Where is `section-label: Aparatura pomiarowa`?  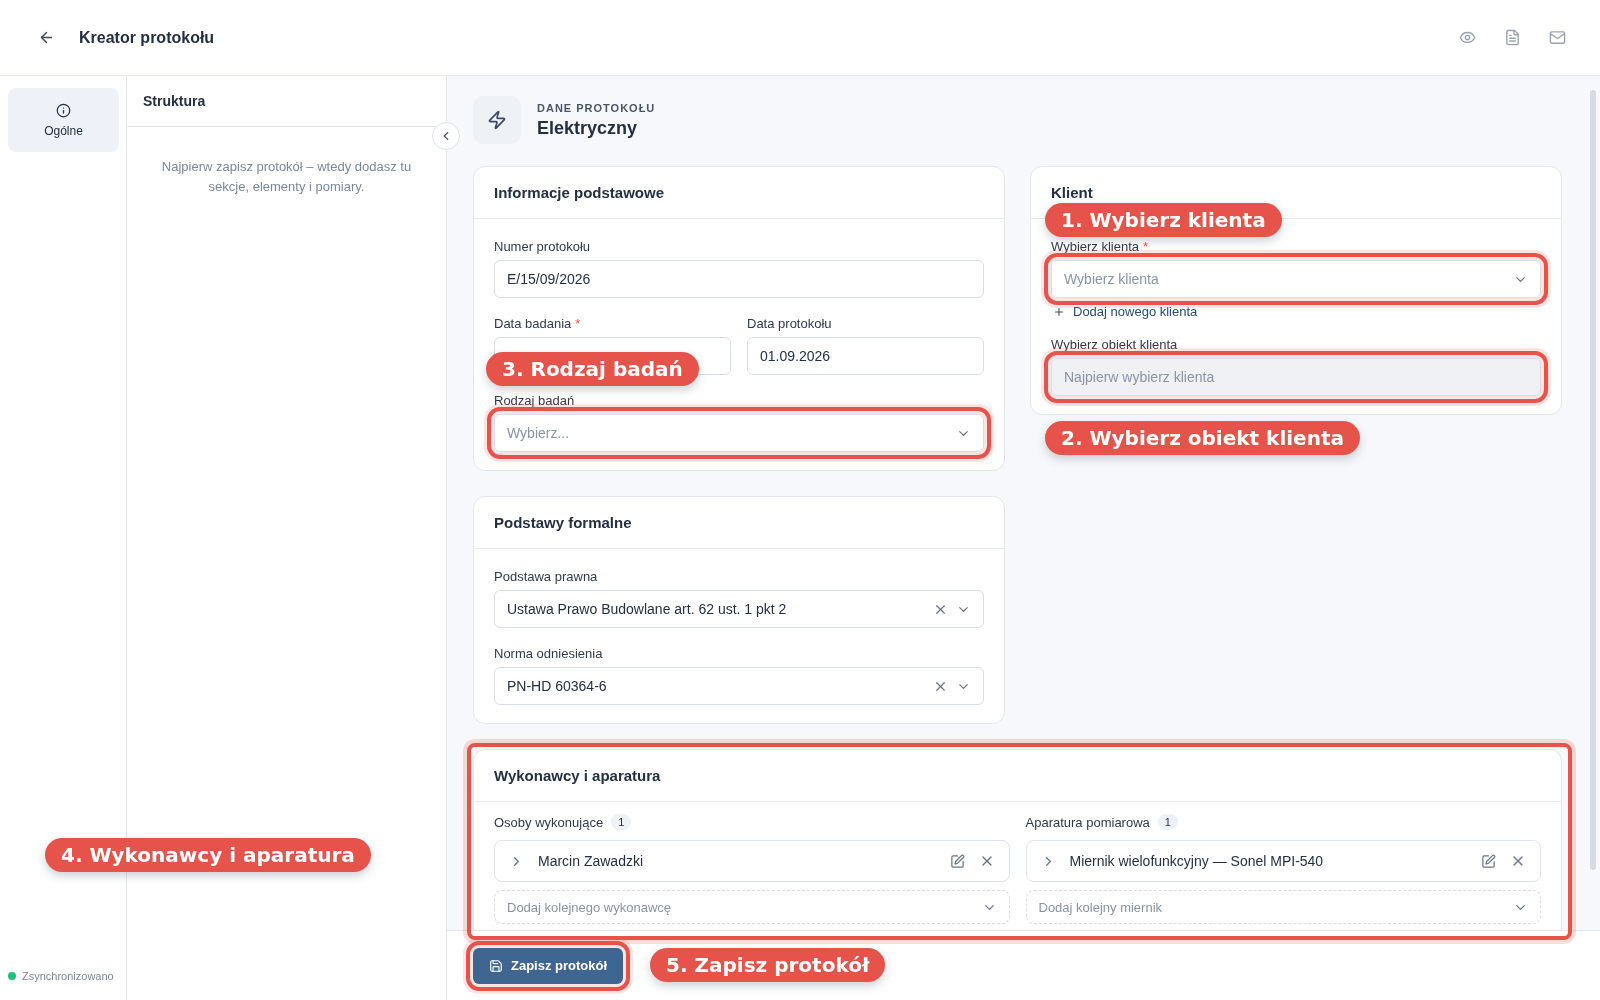 section-label: Aparatura pomiarowa is located at coordinates (1087, 822).